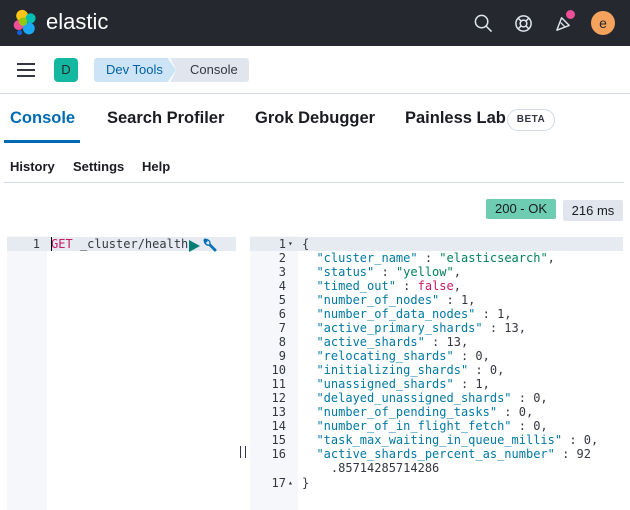 Image resolution: width=630 pixels, height=510 pixels. I want to click on tab-console: Console, so click(42, 118).